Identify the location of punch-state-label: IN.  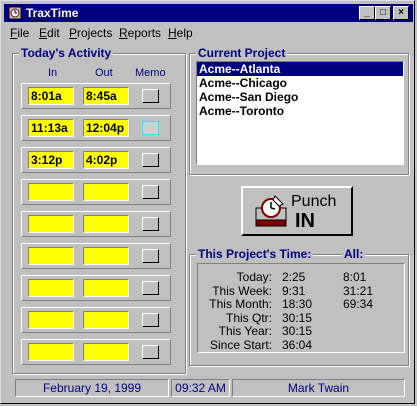
(305, 221).